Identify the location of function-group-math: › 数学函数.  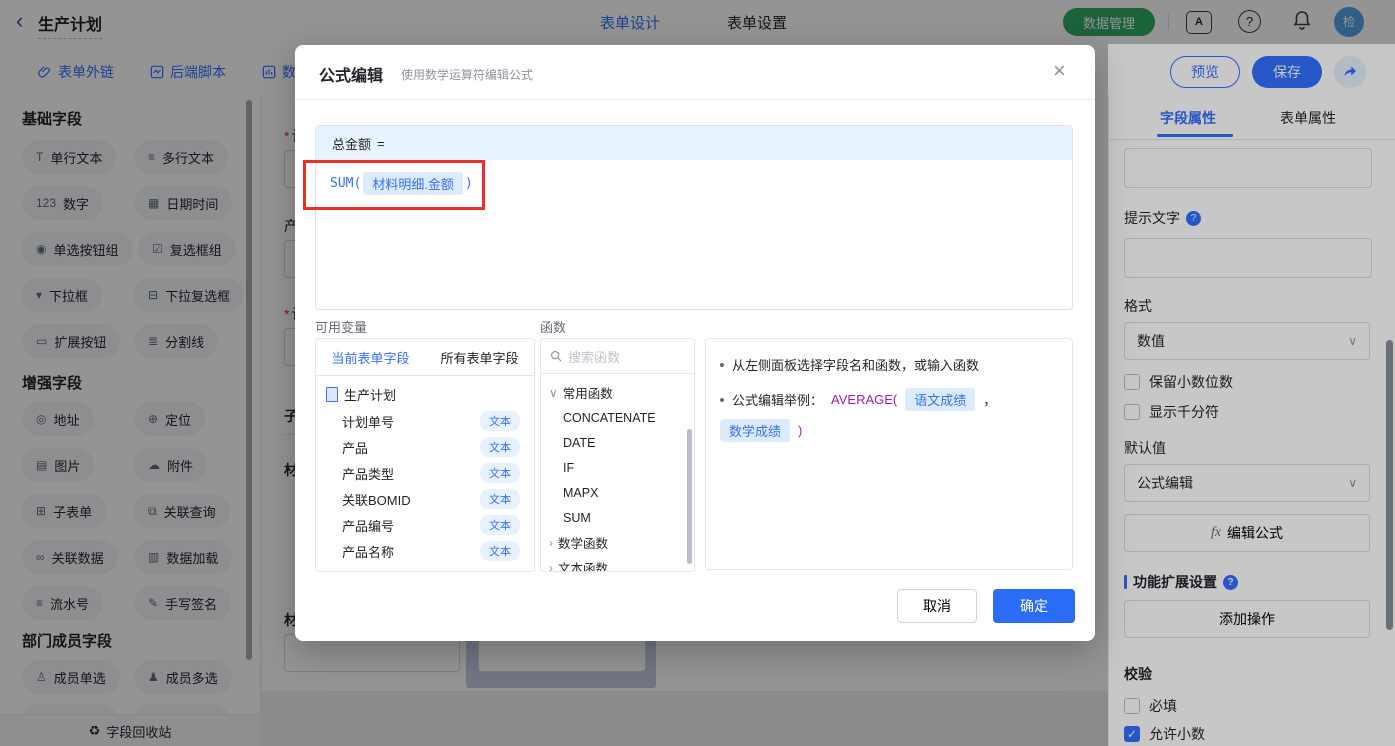
(617, 542).